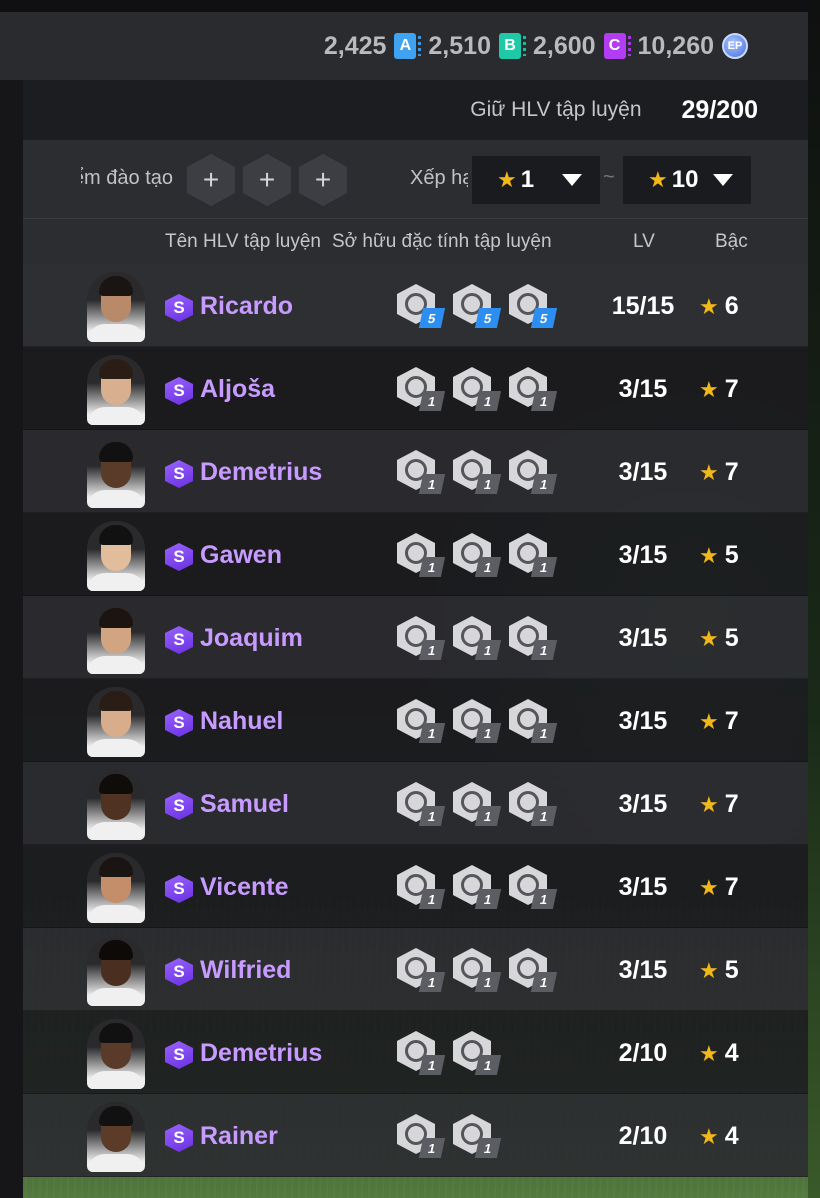 This screenshot has height=1198, width=820. What do you see at coordinates (239, 1136) in the screenshot?
I see `coach-name: Rainer` at bounding box center [239, 1136].